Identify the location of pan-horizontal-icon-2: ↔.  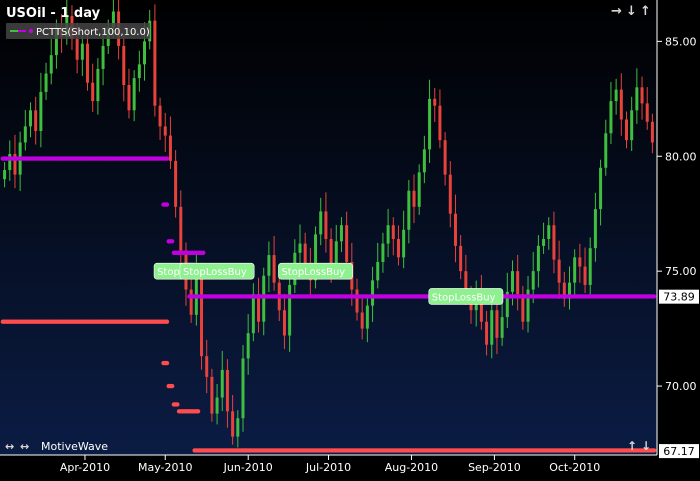
(24, 446).